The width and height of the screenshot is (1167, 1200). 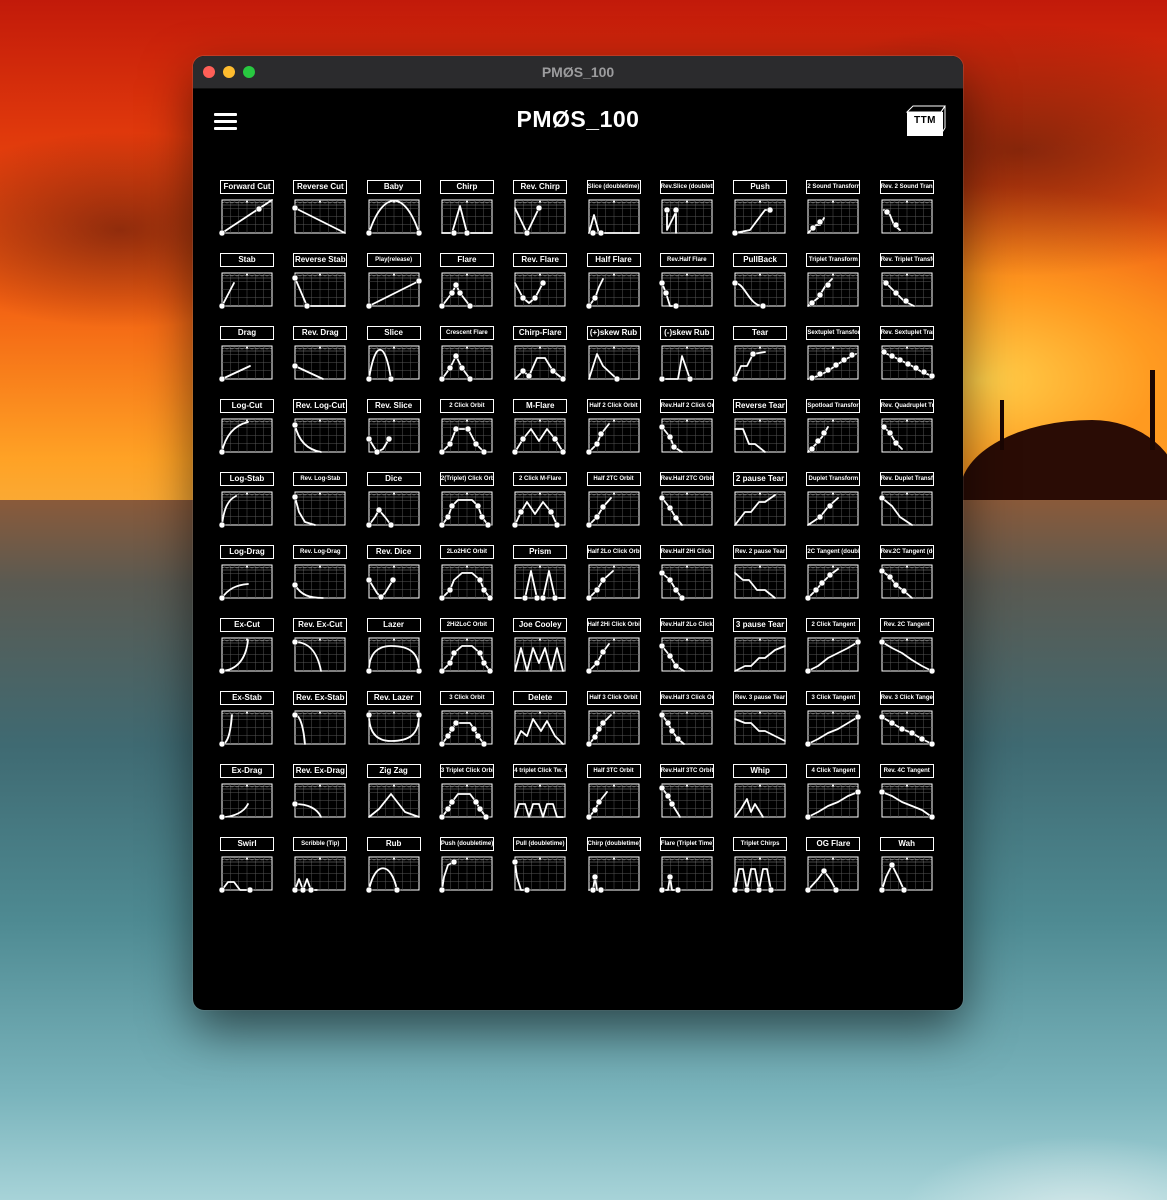 I want to click on ttm-logo: TTM, so click(x=926, y=121).